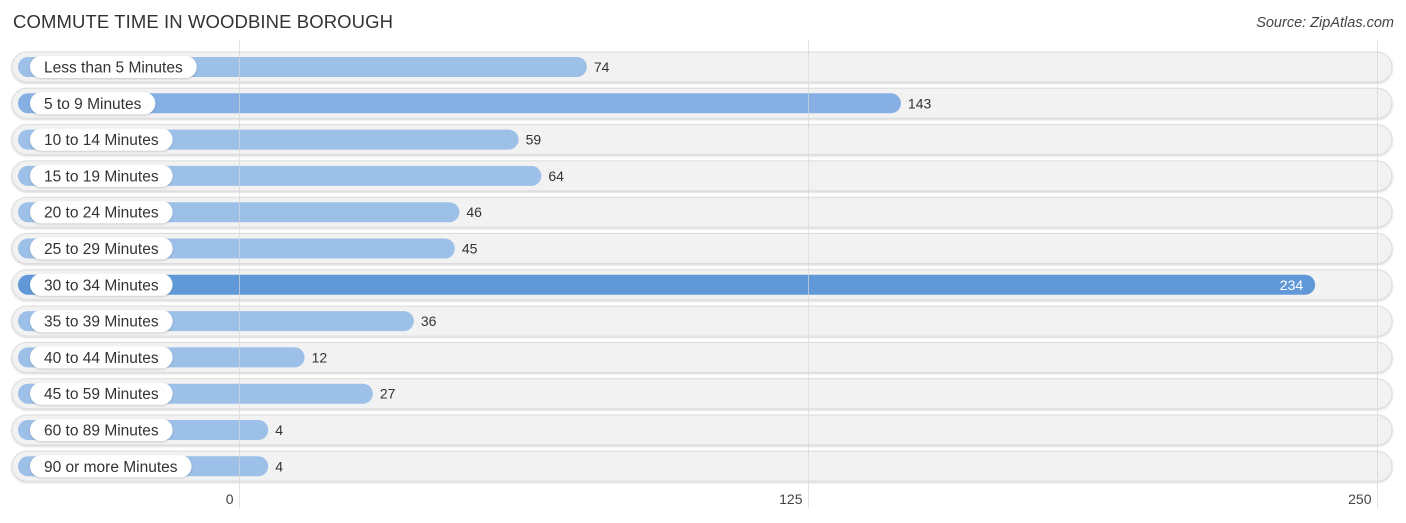 The width and height of the screenshot is (1406, 523). I want to click on value-label: 27, so click(388, 394).